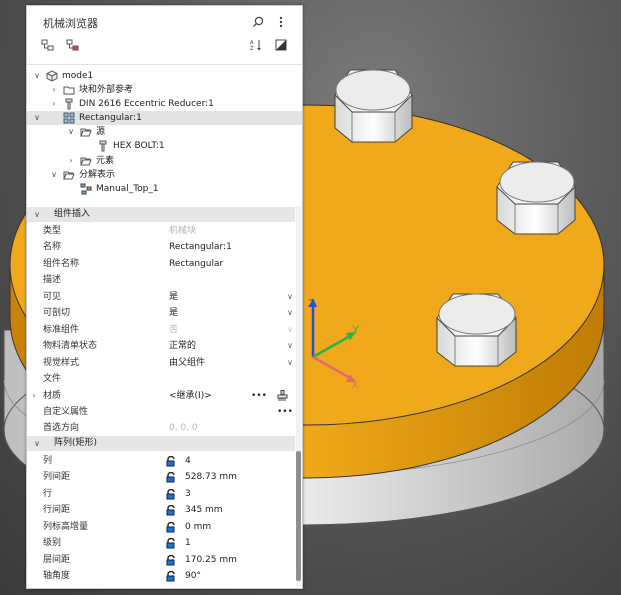 This screenshot has width=621, height=595. I want to click on prop-value: 3, so click(188, 494).